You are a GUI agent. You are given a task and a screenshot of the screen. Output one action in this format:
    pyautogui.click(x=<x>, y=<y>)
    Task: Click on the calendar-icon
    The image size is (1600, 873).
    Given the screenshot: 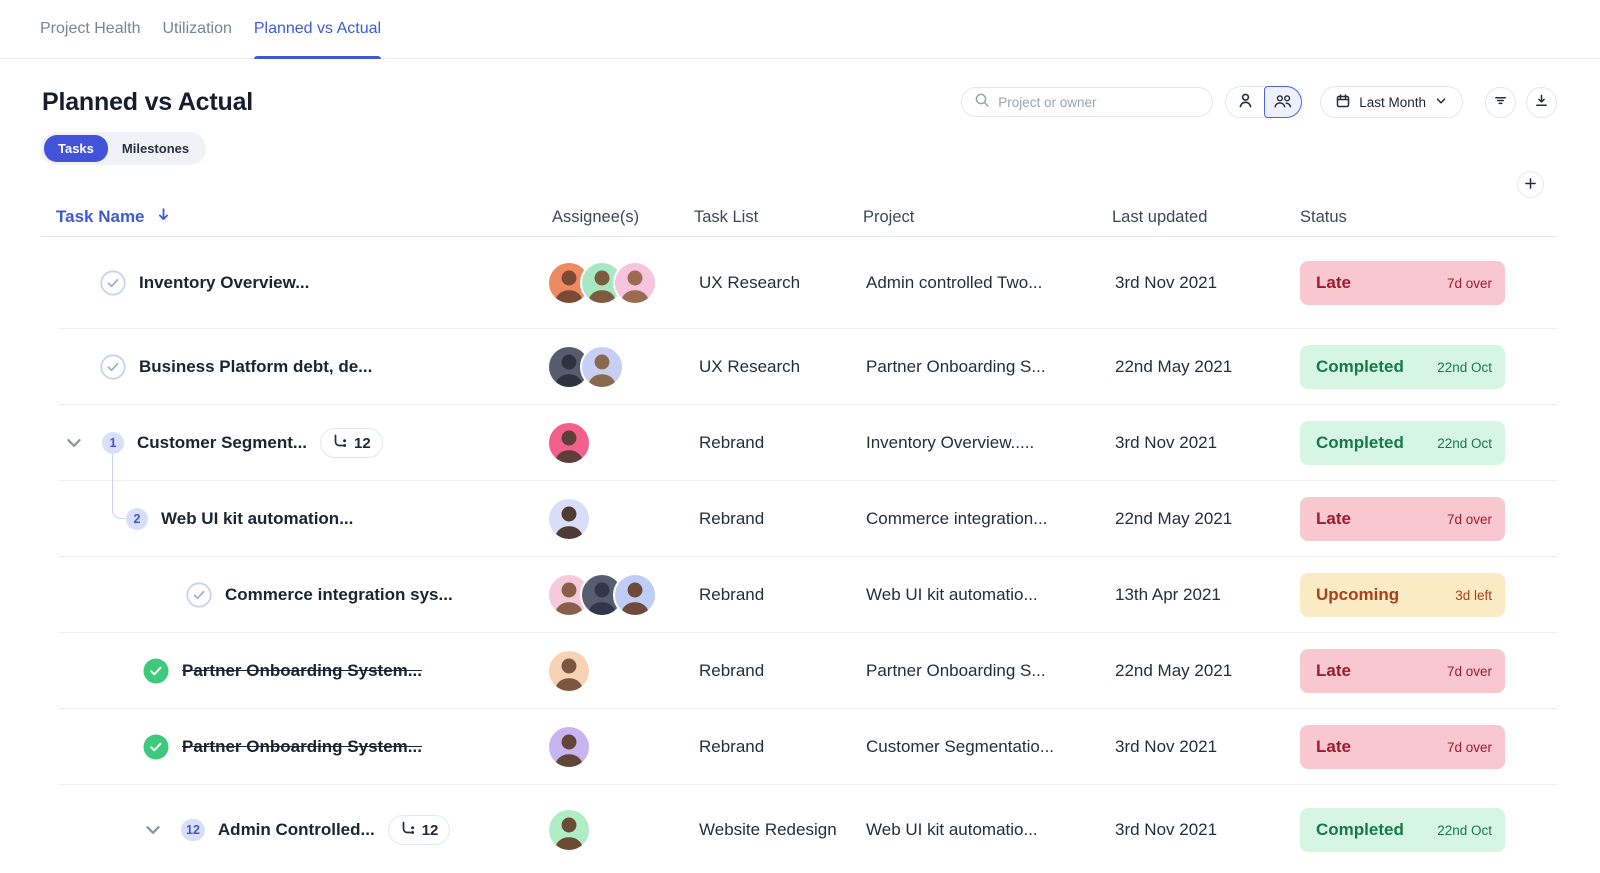 What is the action you would take?
    pyautogui.click(x=1343, y=102)
    